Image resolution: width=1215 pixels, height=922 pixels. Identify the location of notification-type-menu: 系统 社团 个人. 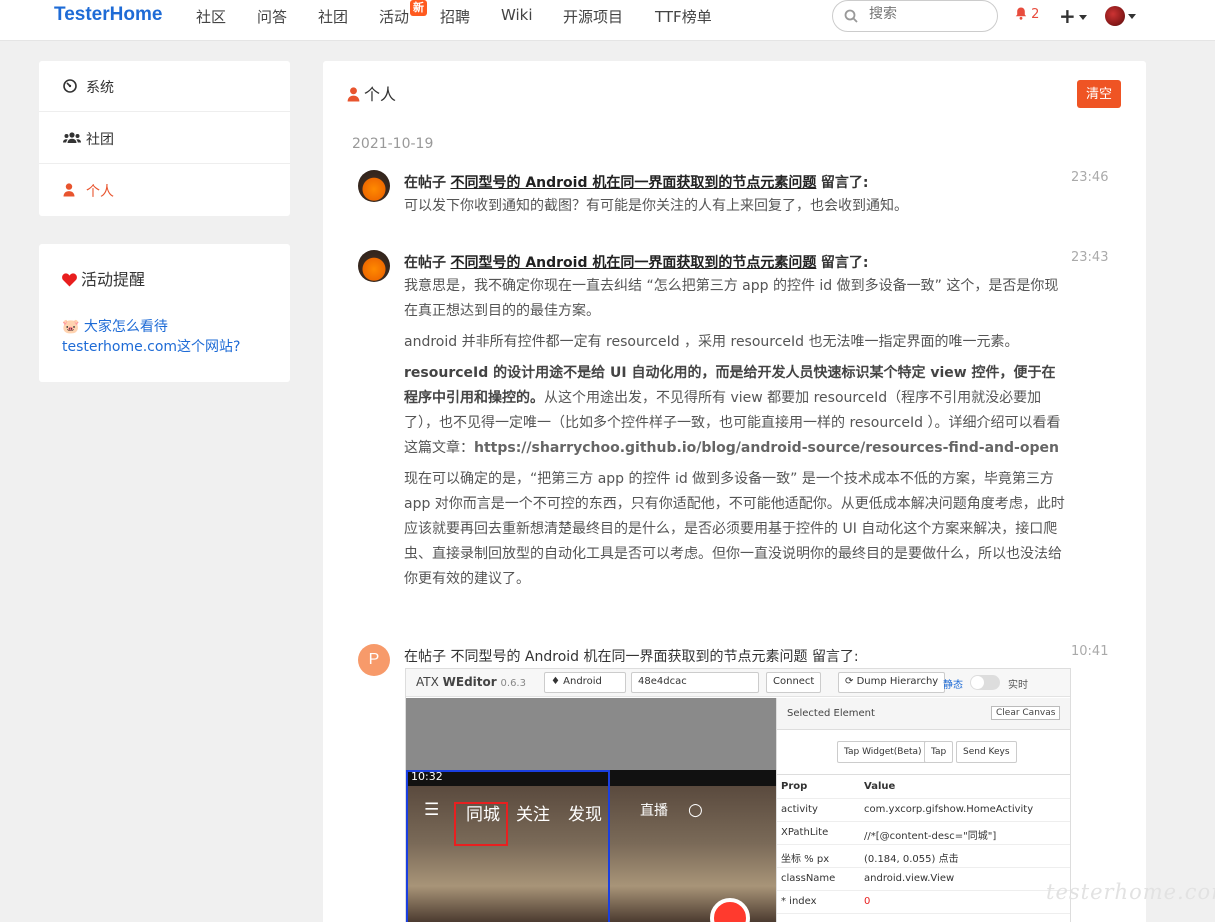
(164, 138).